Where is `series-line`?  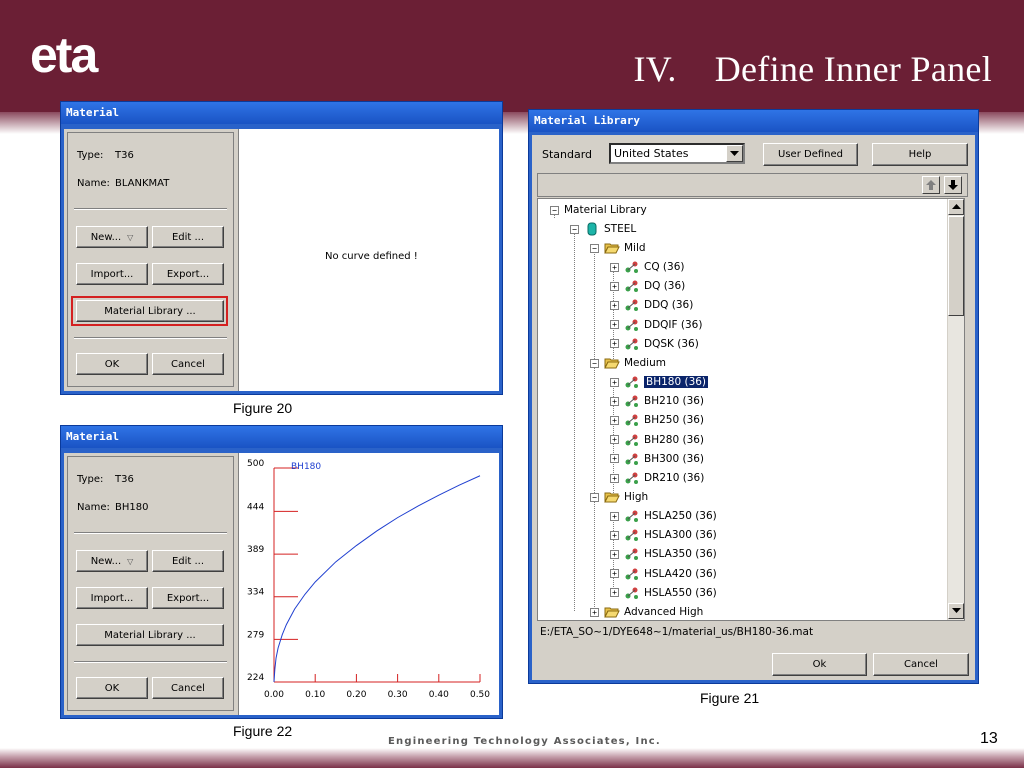
series-line is located at coordinates (377, 579).